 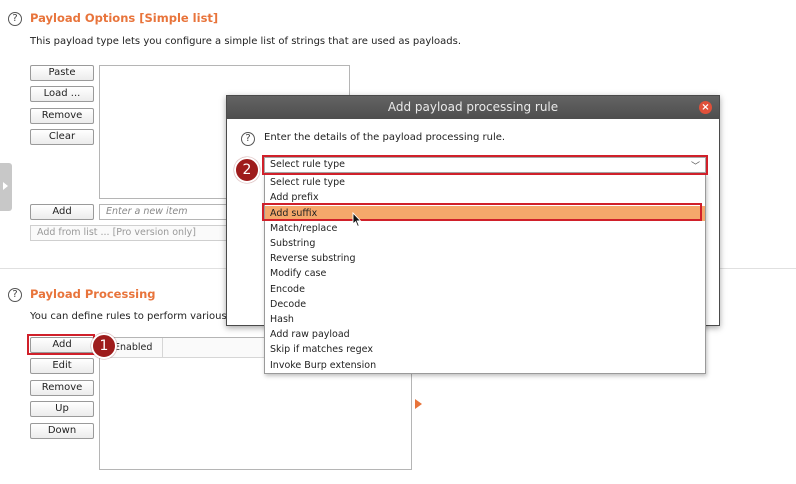 I want to click on dialog-title: Add payload processing rule, so click(x=473, y=107).